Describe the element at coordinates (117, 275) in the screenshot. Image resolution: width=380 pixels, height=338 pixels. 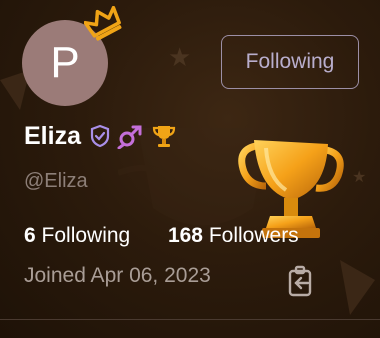
I see `joined-date: Joined Apr 06, 2023` at that location.